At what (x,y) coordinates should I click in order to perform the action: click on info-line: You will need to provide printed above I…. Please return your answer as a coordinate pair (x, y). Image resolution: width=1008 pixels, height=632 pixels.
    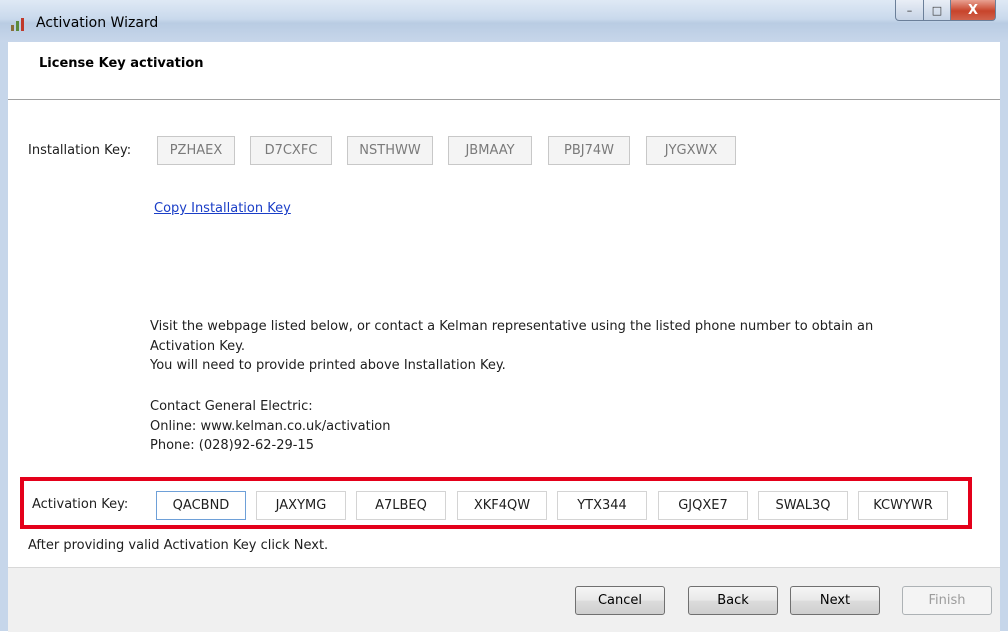
    Looking at the image, I should click on (328, 365).